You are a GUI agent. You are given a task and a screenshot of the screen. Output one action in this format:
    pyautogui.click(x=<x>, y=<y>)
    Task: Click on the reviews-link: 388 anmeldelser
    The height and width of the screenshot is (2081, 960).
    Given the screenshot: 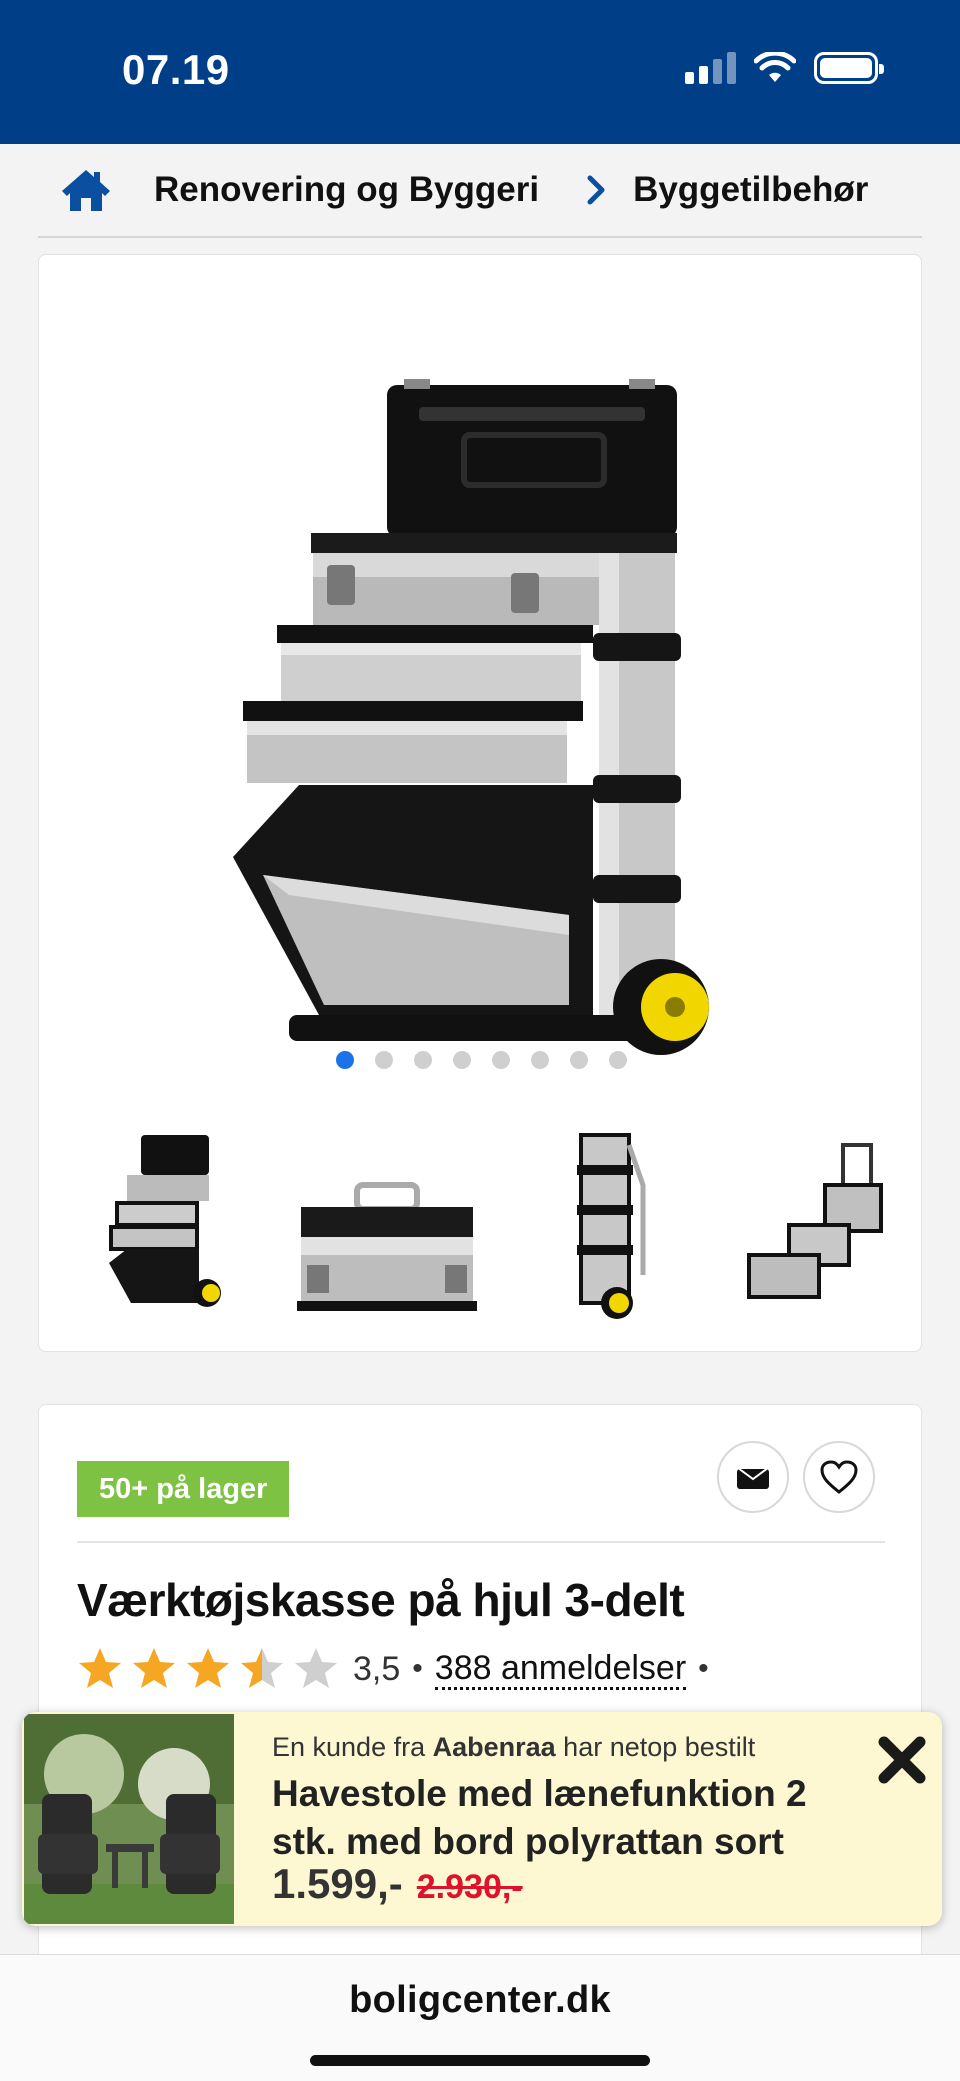 What is the action you would take?
    pyautogui.click(x=560, y=1669)
    